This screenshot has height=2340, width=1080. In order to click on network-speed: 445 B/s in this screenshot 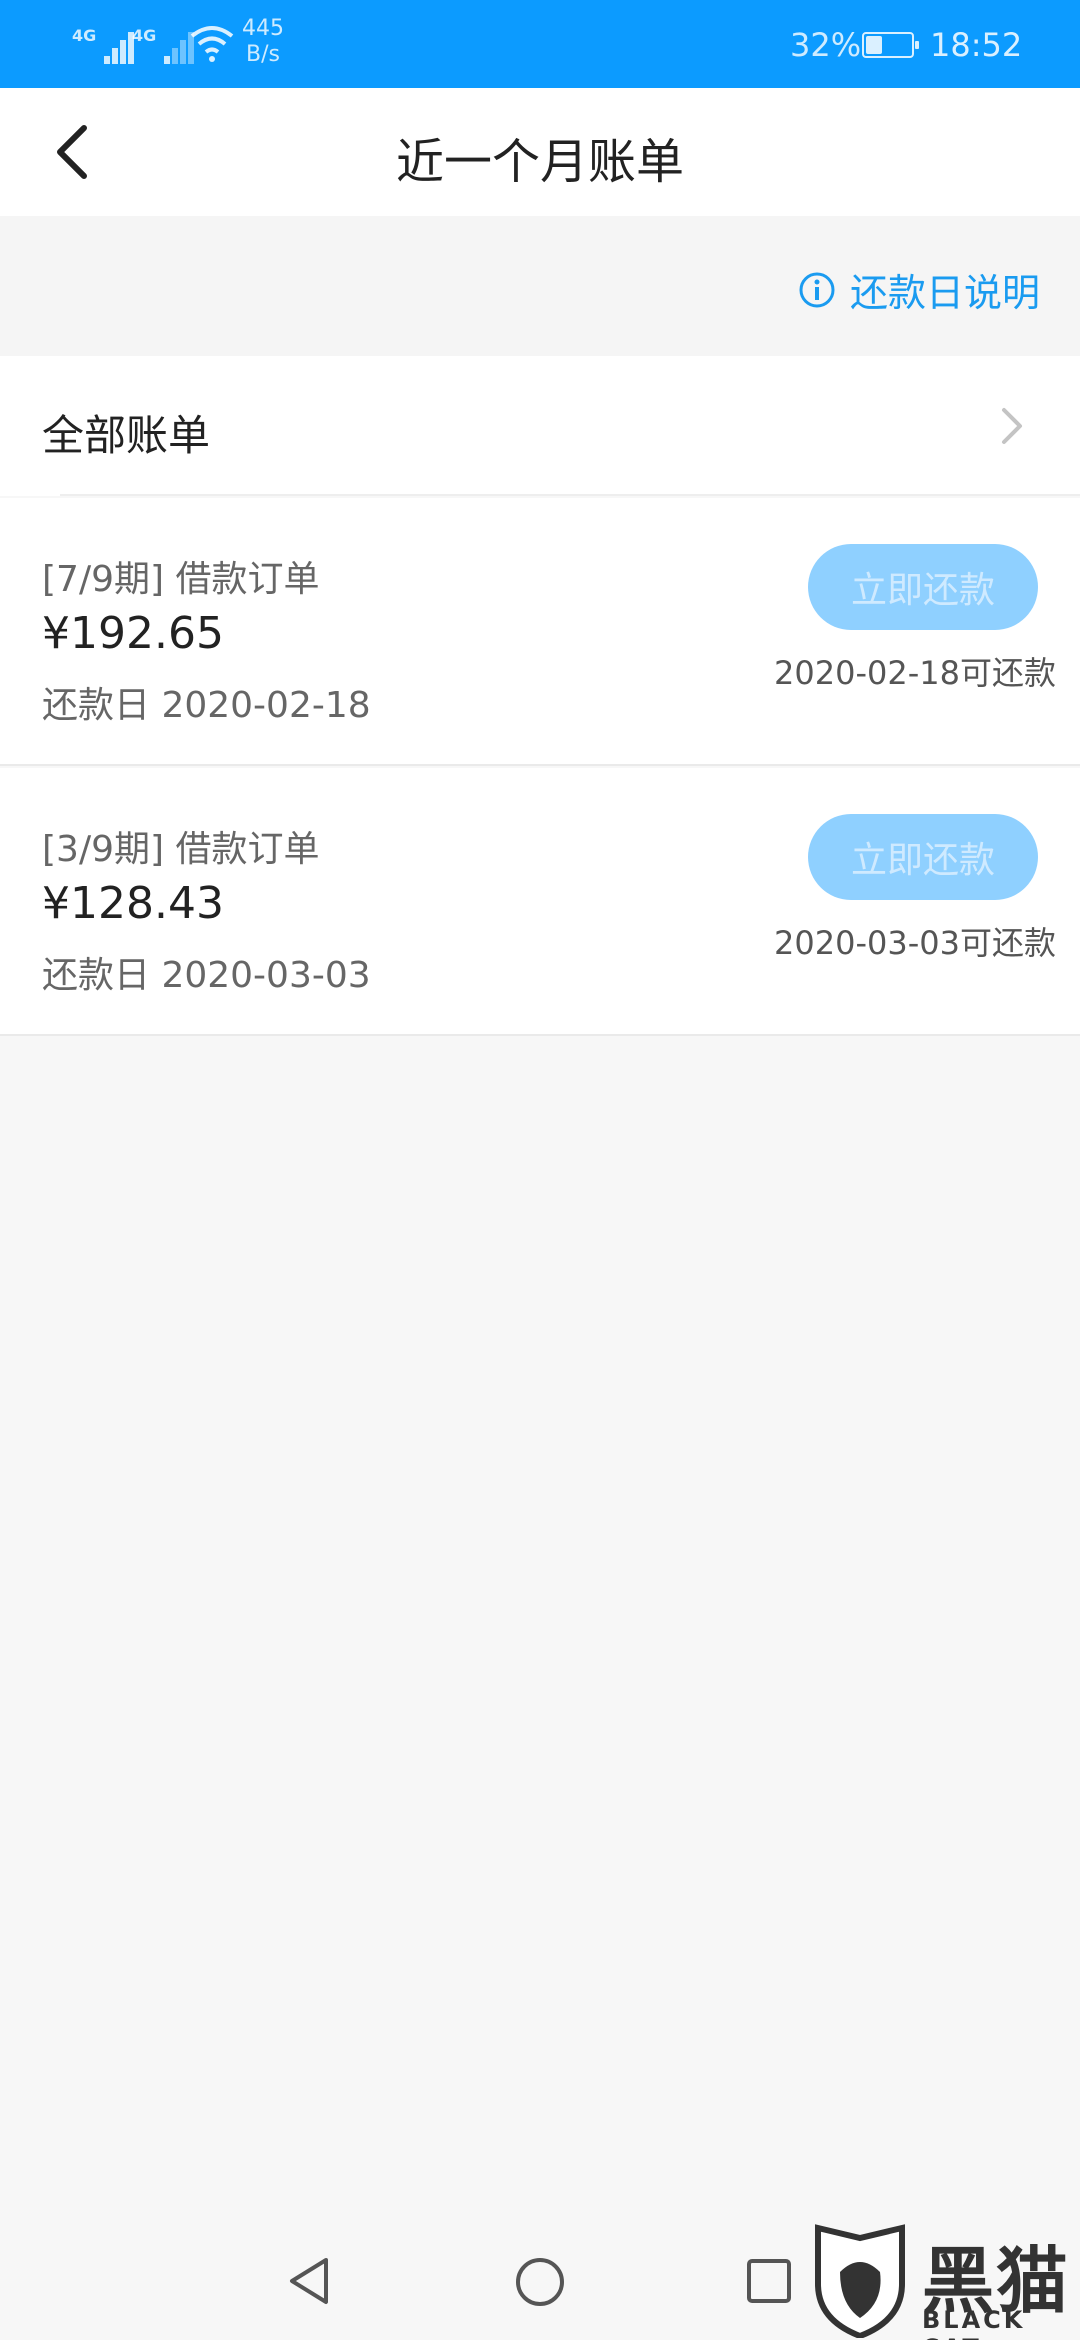, I will do `click(263, 42)`.